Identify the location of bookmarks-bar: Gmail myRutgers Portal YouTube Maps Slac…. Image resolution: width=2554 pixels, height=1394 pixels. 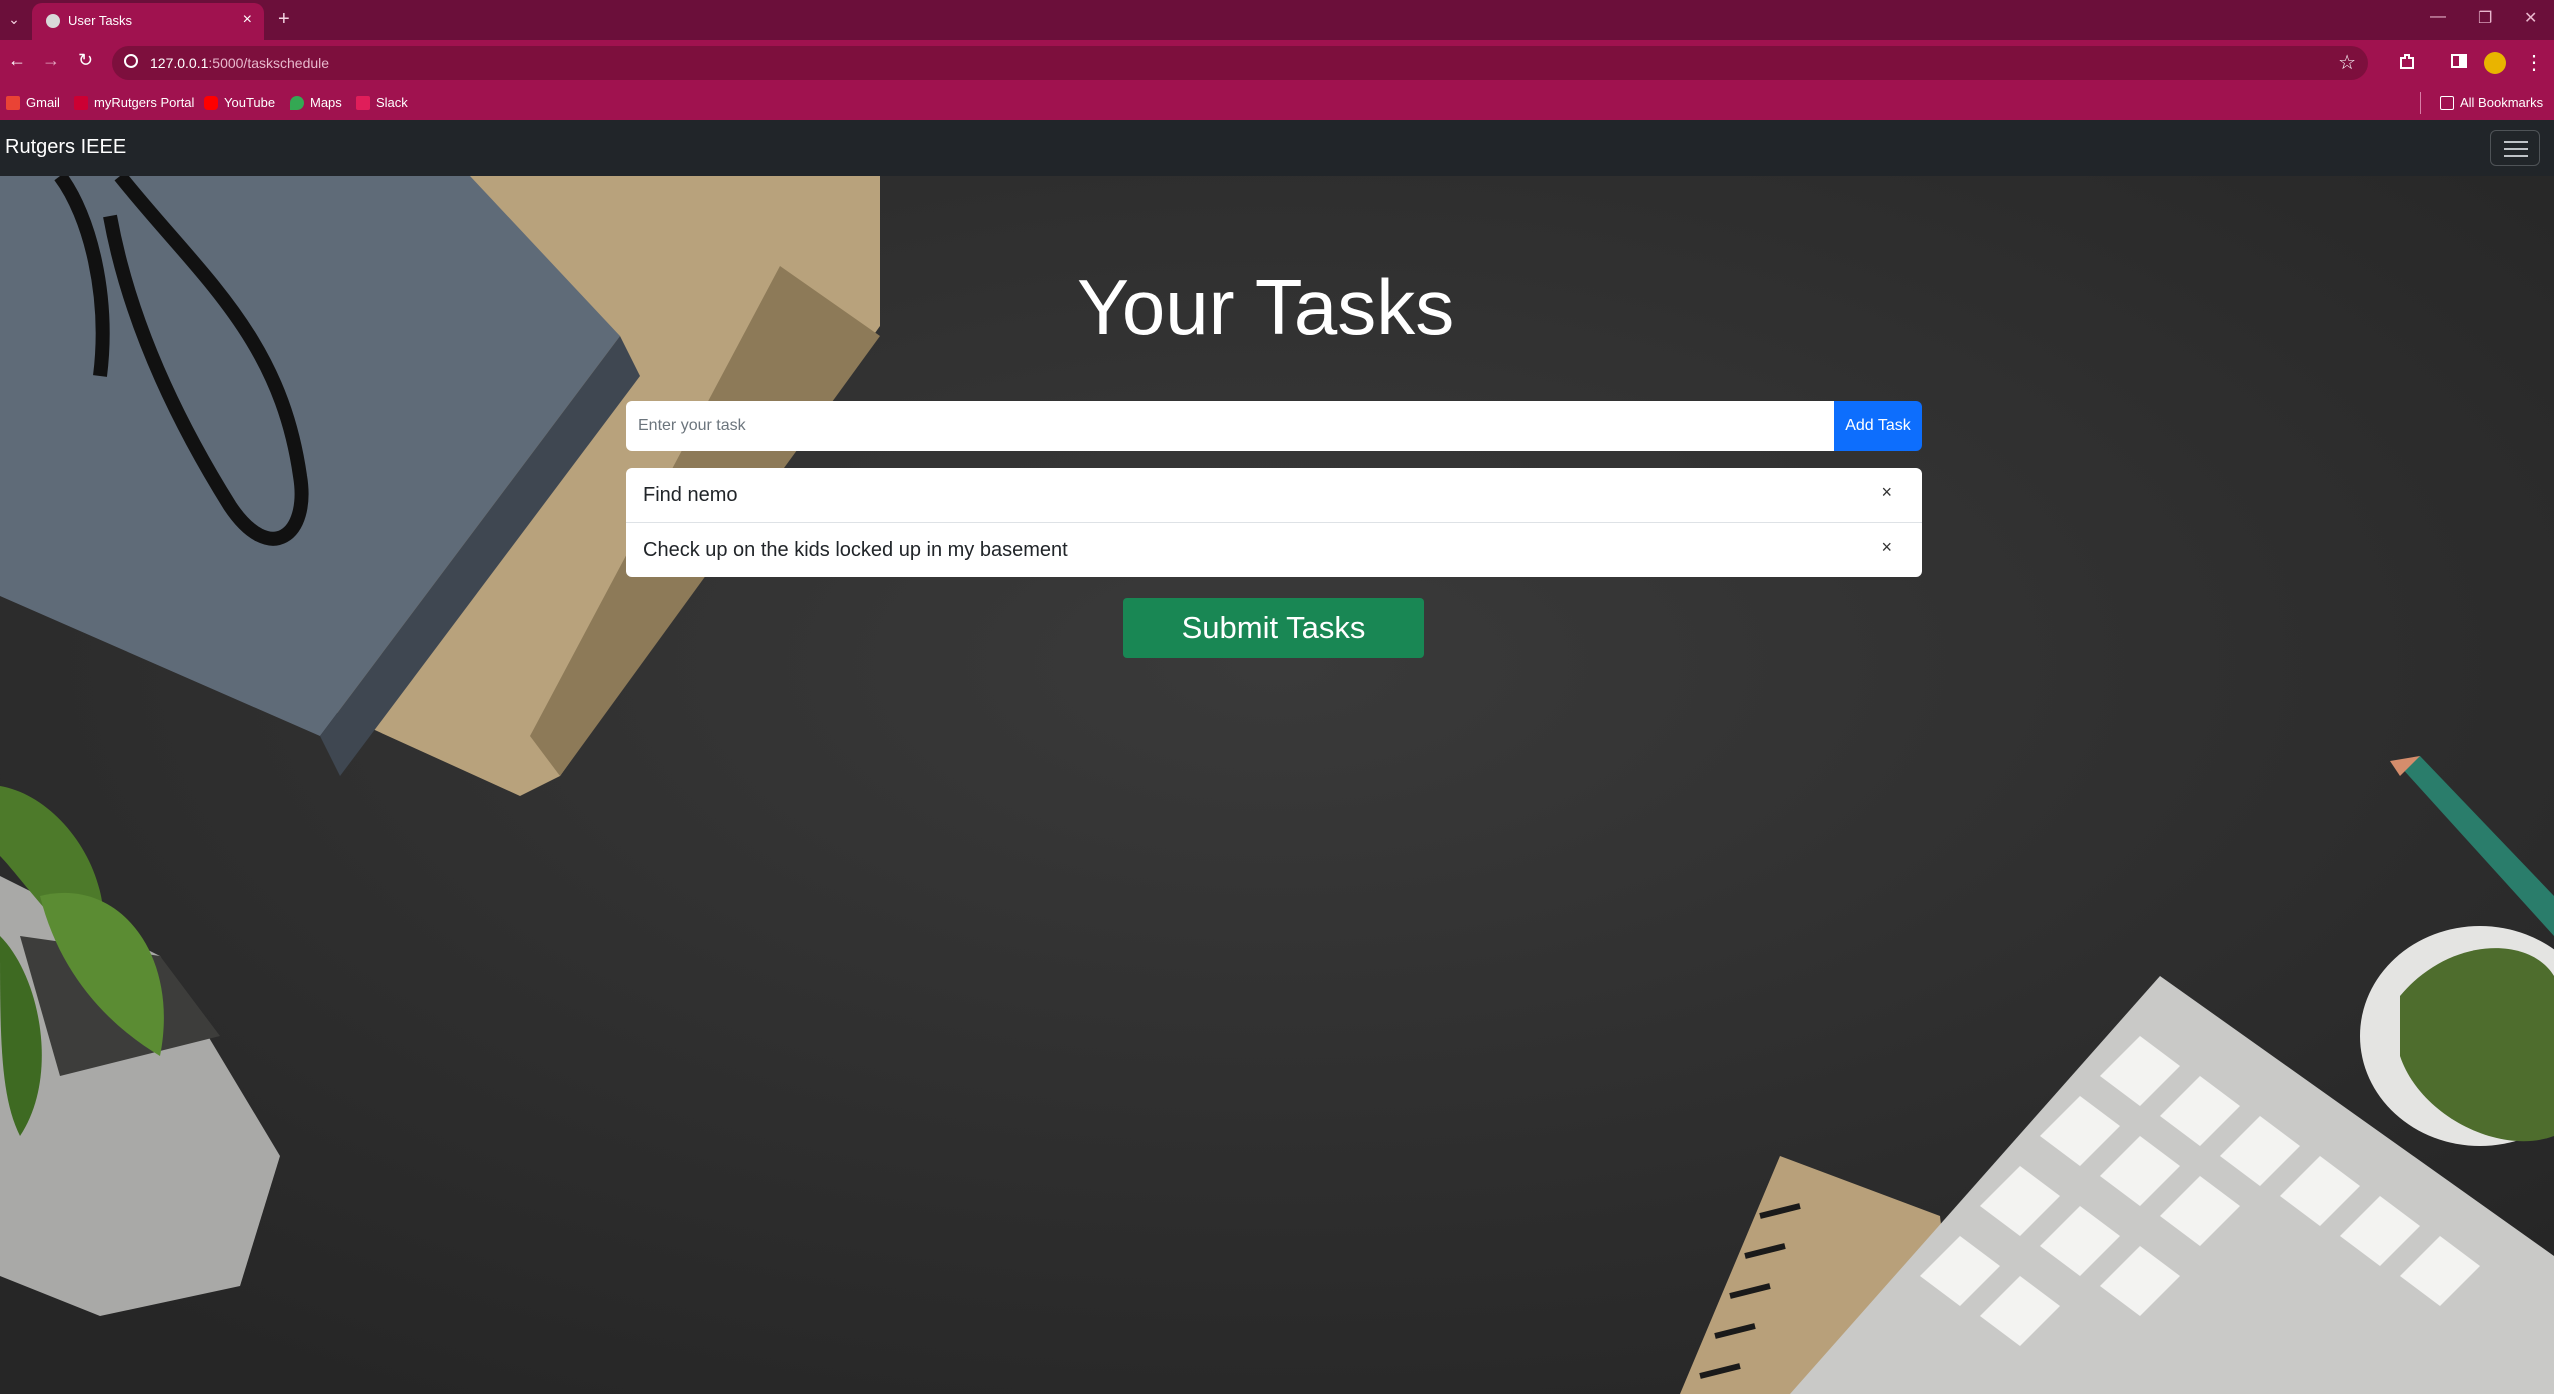
(1277, 103).